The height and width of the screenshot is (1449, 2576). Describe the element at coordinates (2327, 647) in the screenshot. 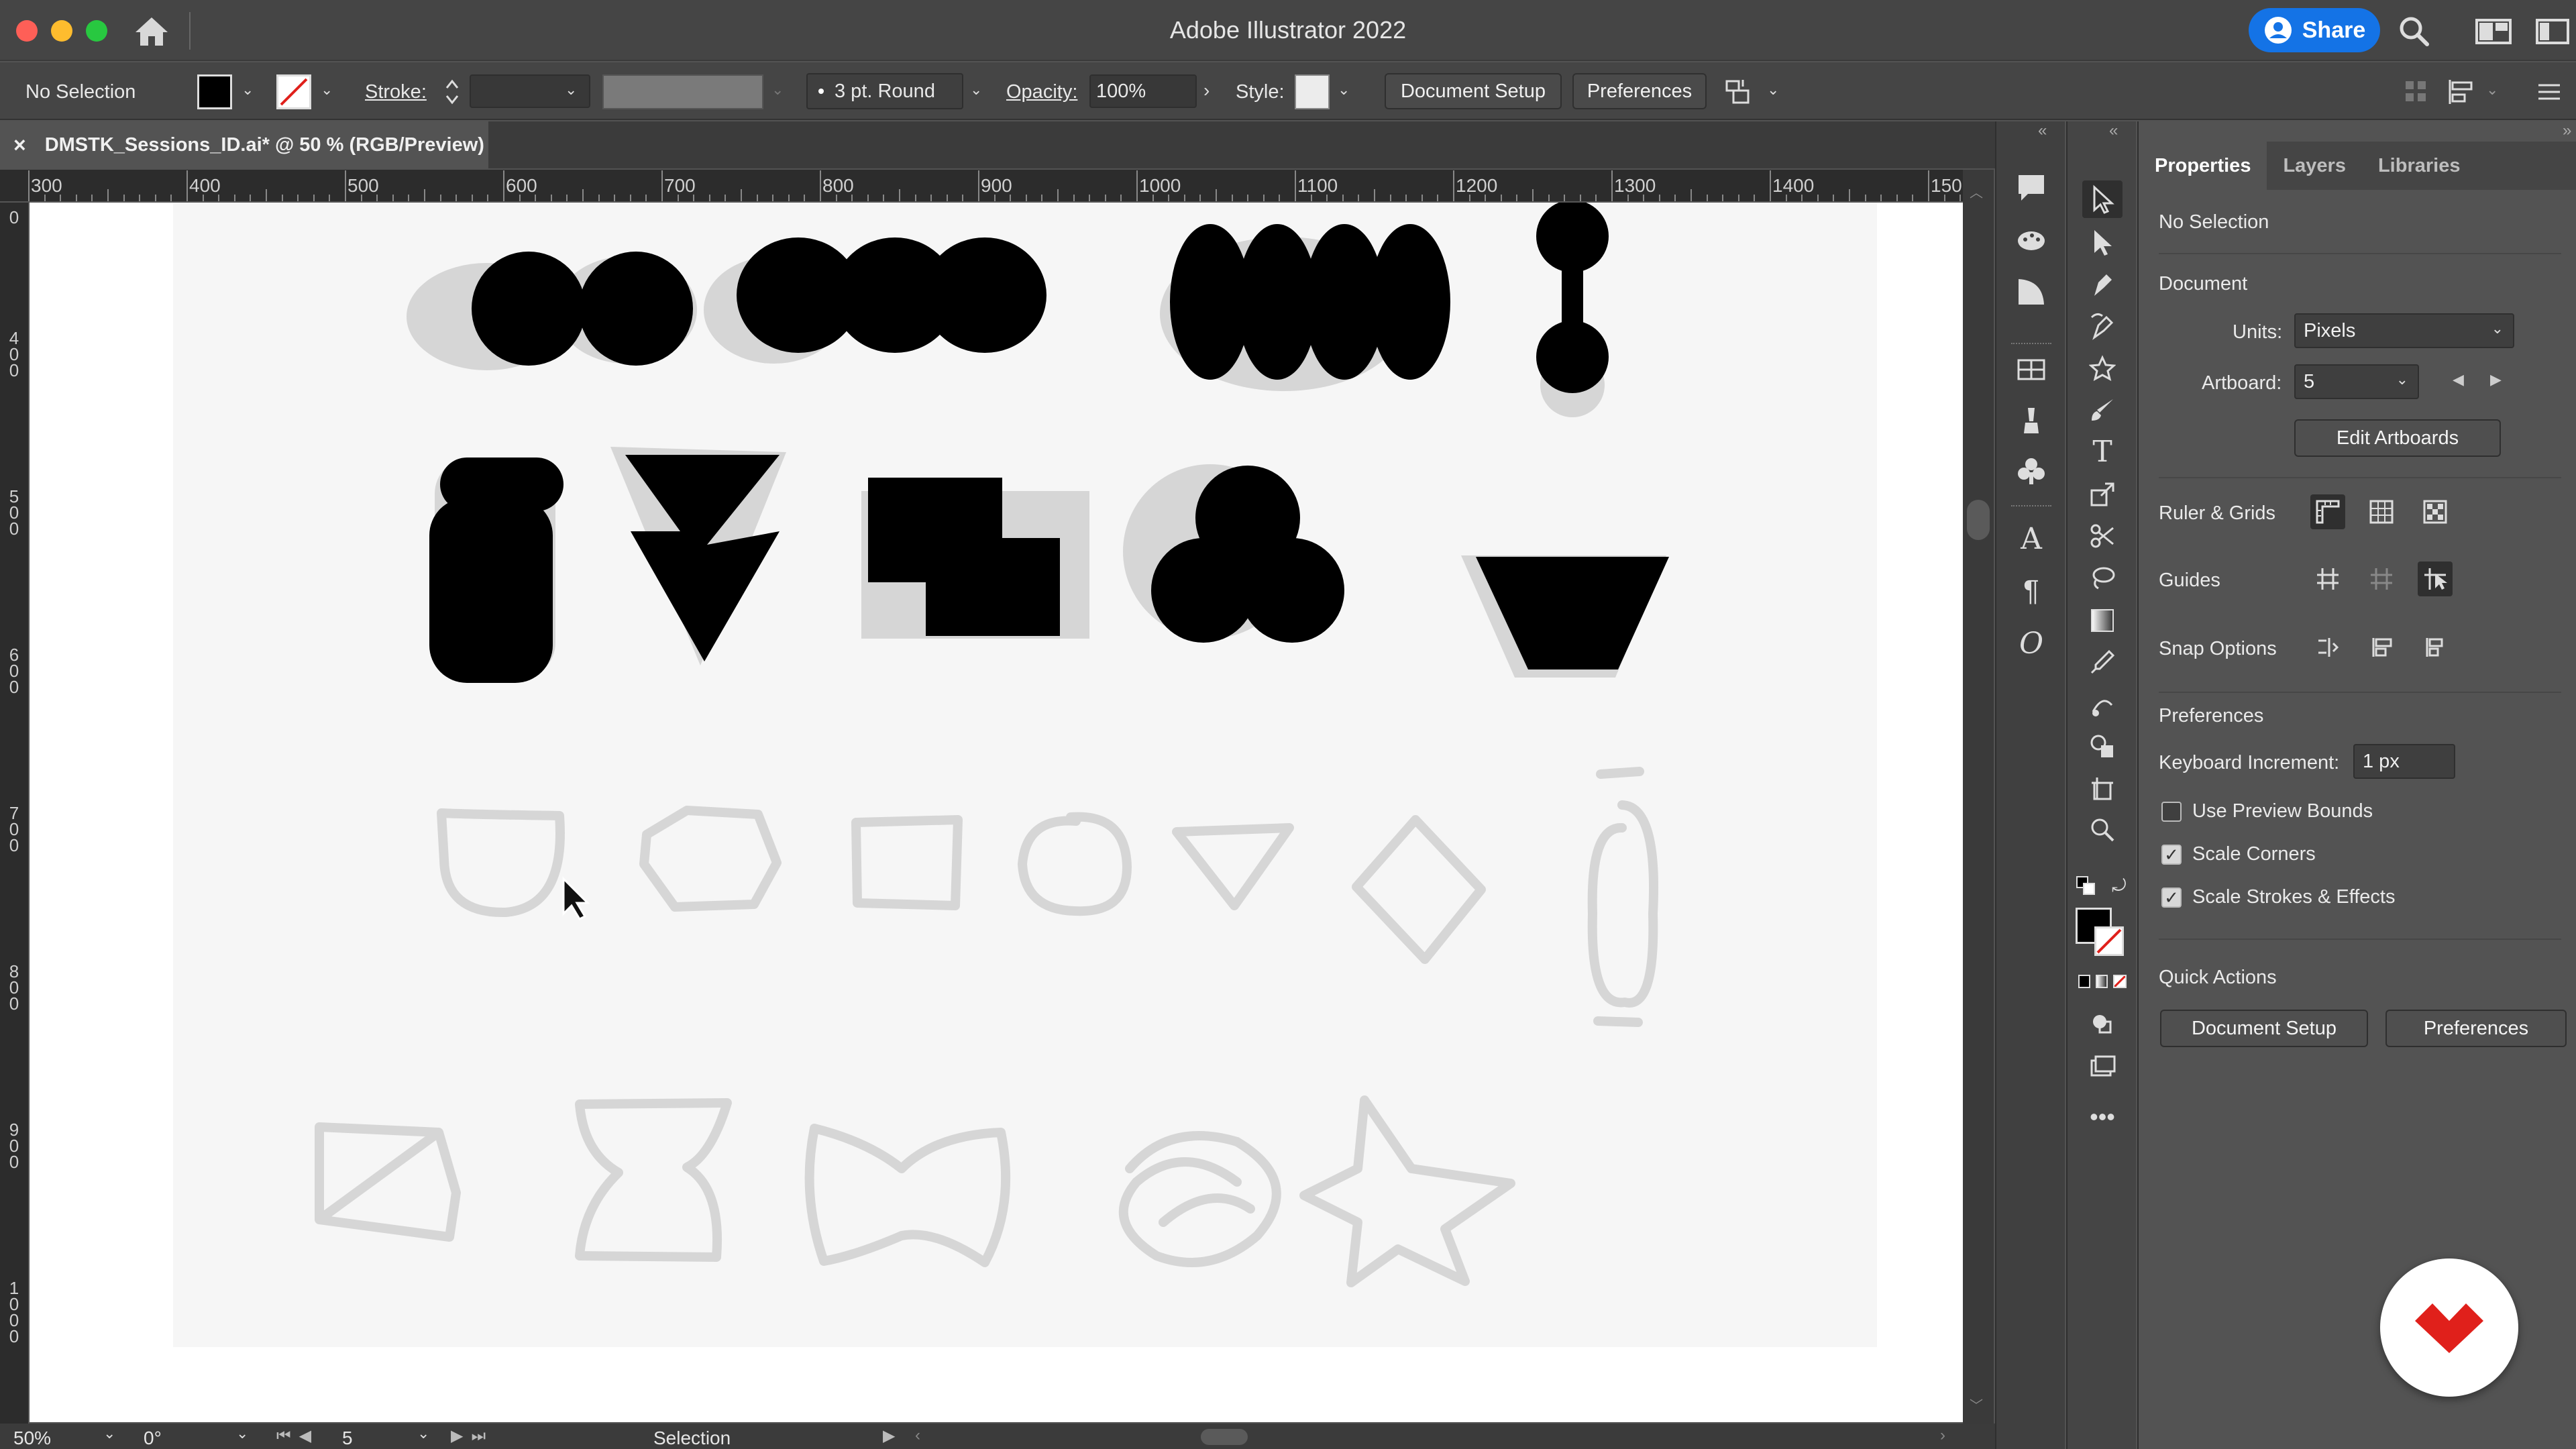

I see `snap-to-point-icon` at that location.